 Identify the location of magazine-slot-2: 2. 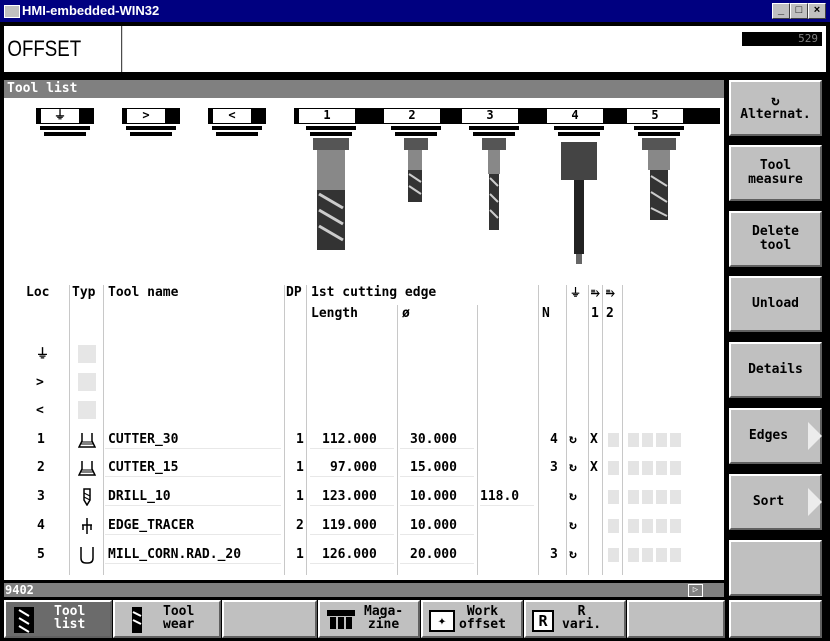
(412, 116).